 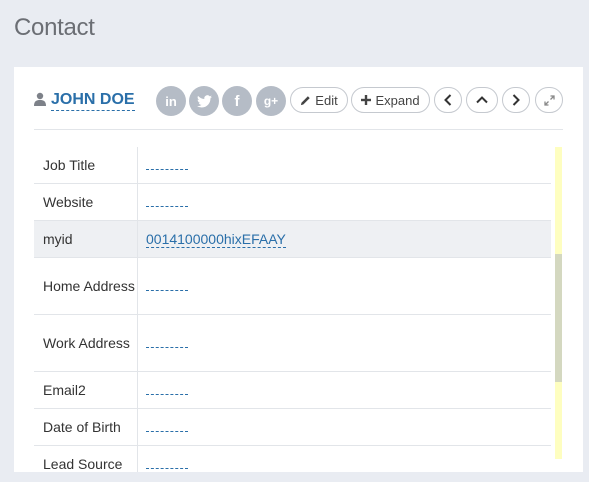 What do you see at coordinates (306, 100) in the screenshot?
I see `pencil-icon` at bounding box center [306, 100].